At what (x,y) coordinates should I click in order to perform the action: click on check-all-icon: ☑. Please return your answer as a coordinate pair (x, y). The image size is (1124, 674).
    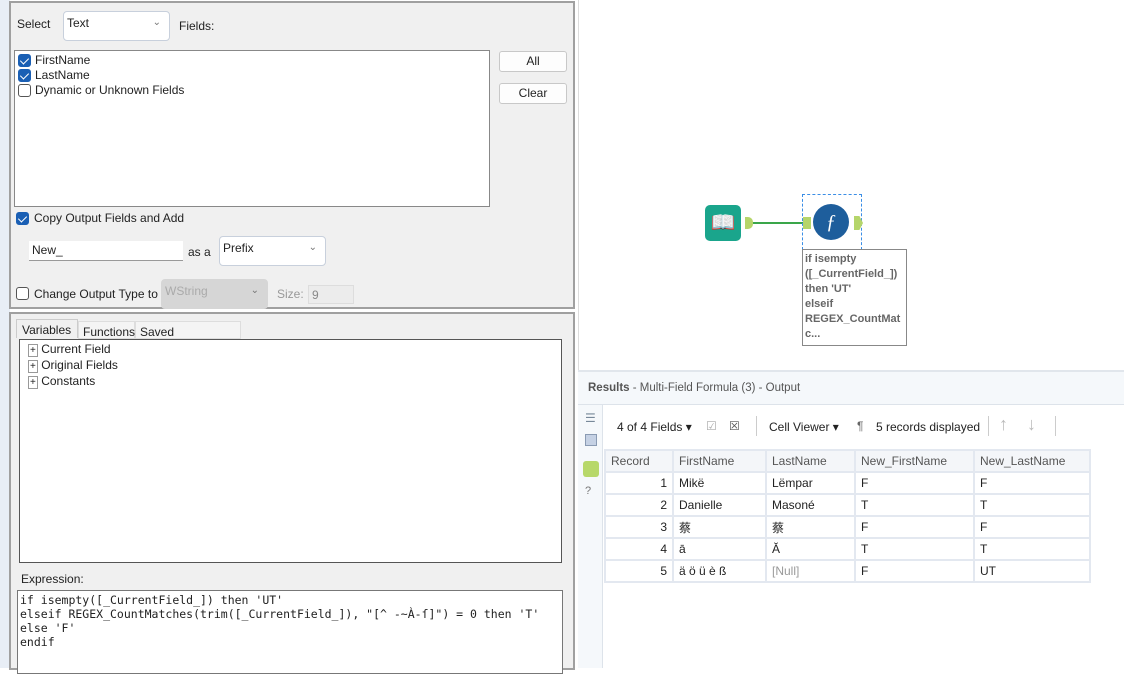
    Looking at the image, I should click on (711, 426).